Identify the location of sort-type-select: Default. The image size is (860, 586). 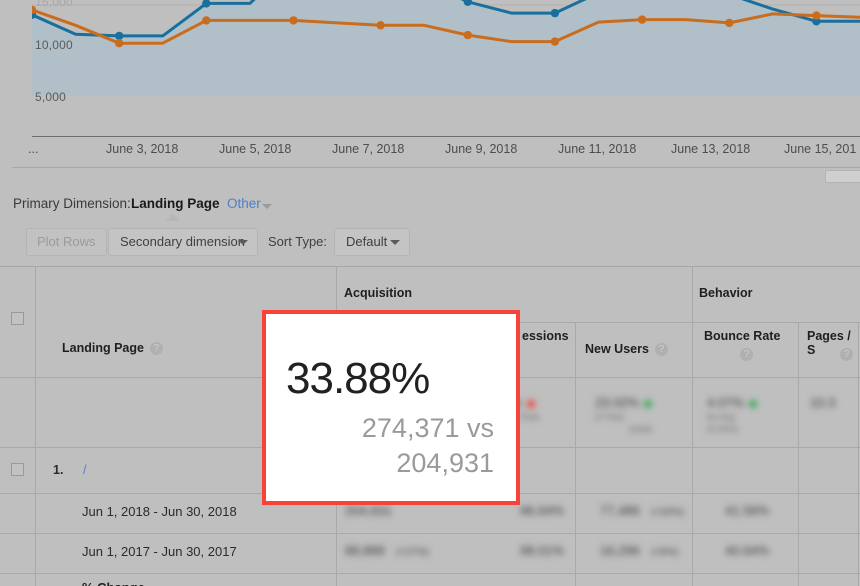
(372, 242).